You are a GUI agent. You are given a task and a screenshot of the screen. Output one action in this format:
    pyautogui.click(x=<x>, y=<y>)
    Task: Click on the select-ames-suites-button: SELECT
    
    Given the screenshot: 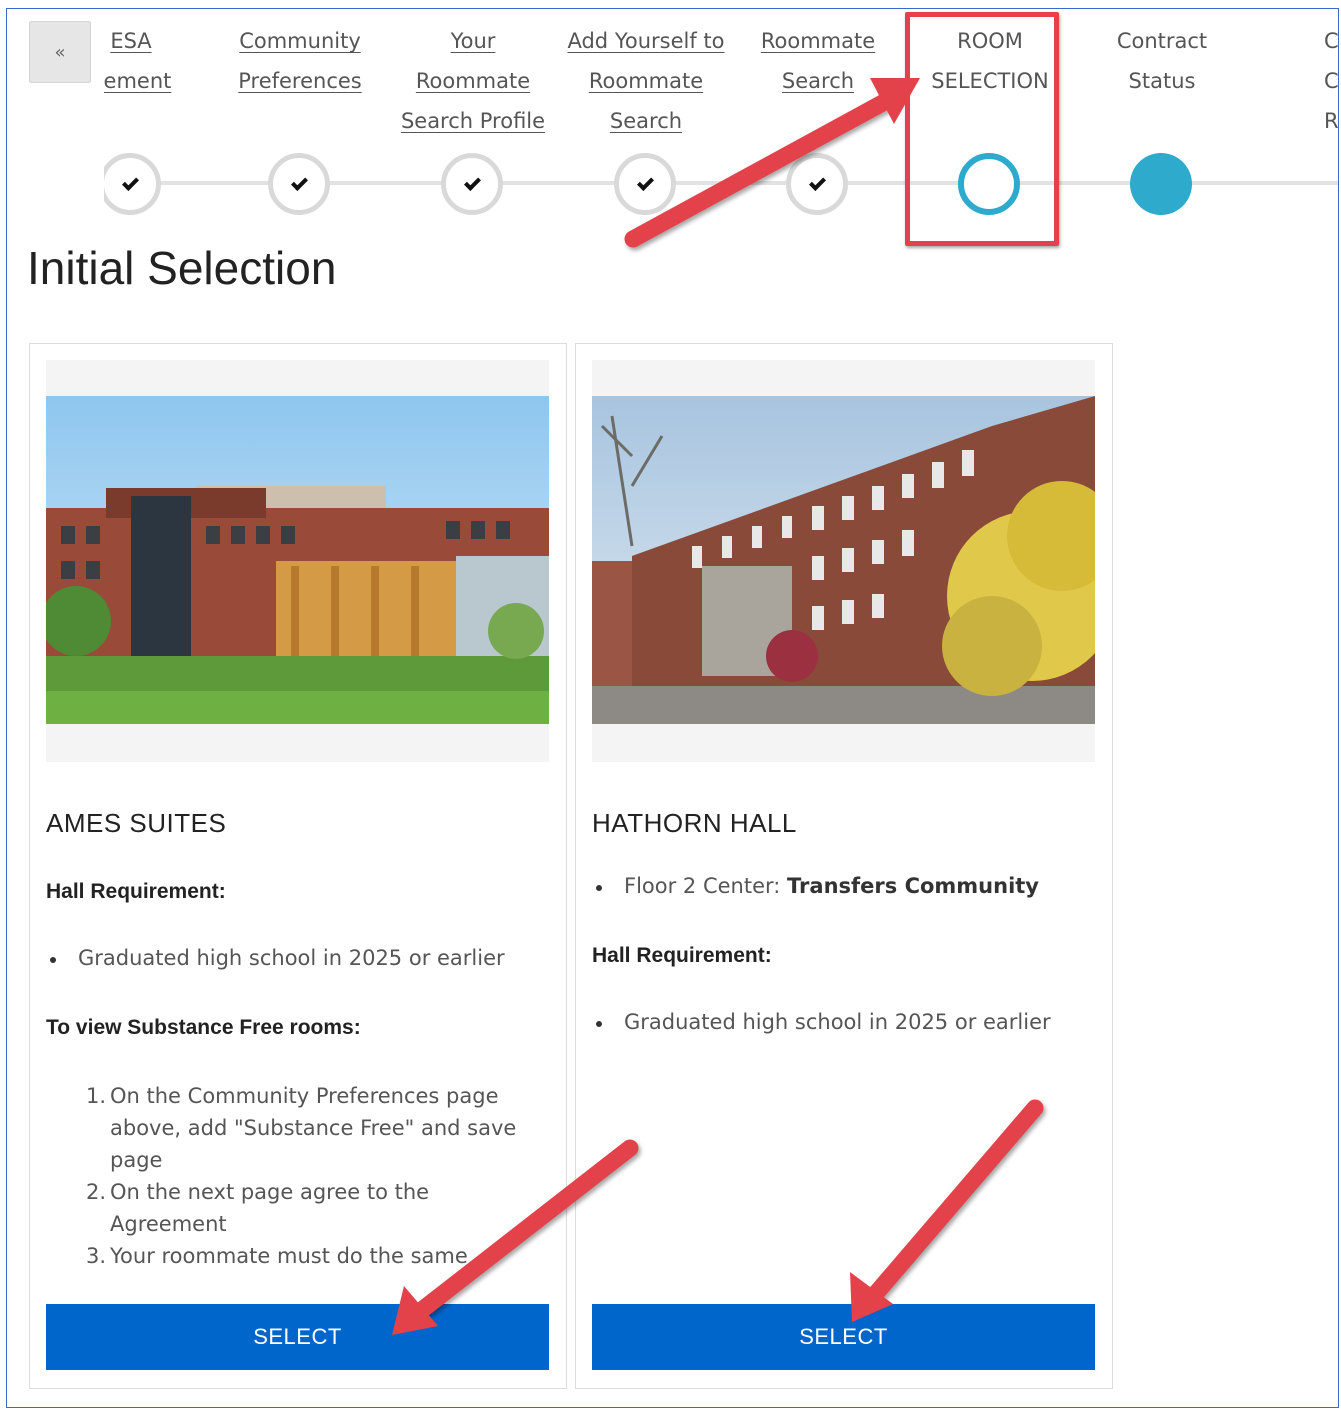 What is the action you would take?
    pyautogui.click(x=297, y=1337)
    